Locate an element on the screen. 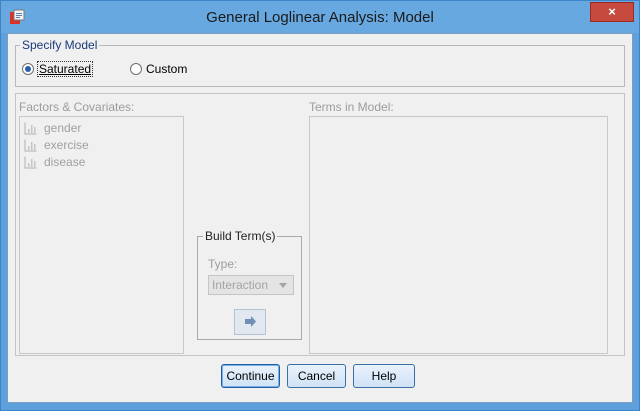 The image size is (640, 411). specify-model-legend: Specify Model is located at coordinates (60, 45).